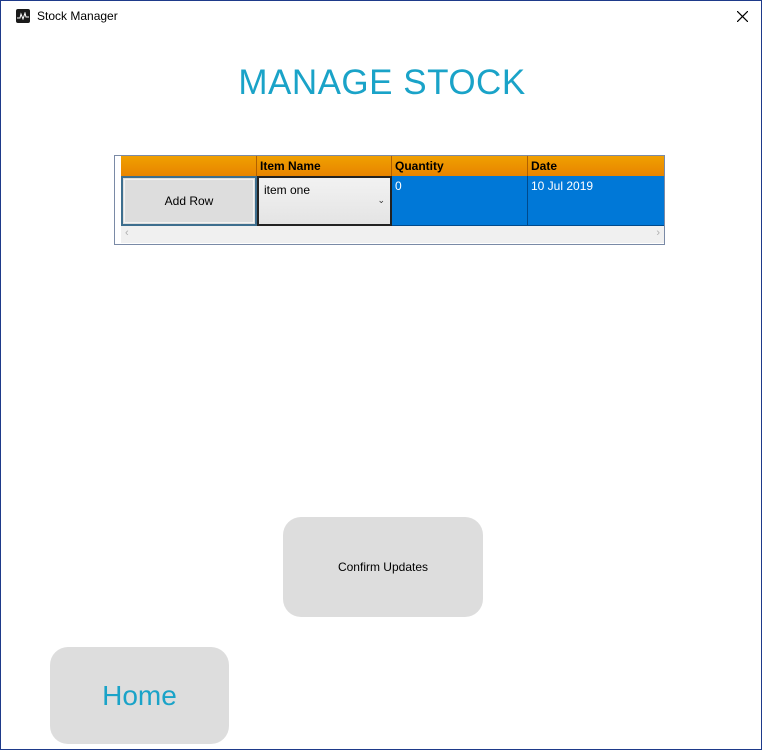 The width and height of the screenshot is (762, 750). I want to click on chevron-right-icon: ›, so click(658, 233).